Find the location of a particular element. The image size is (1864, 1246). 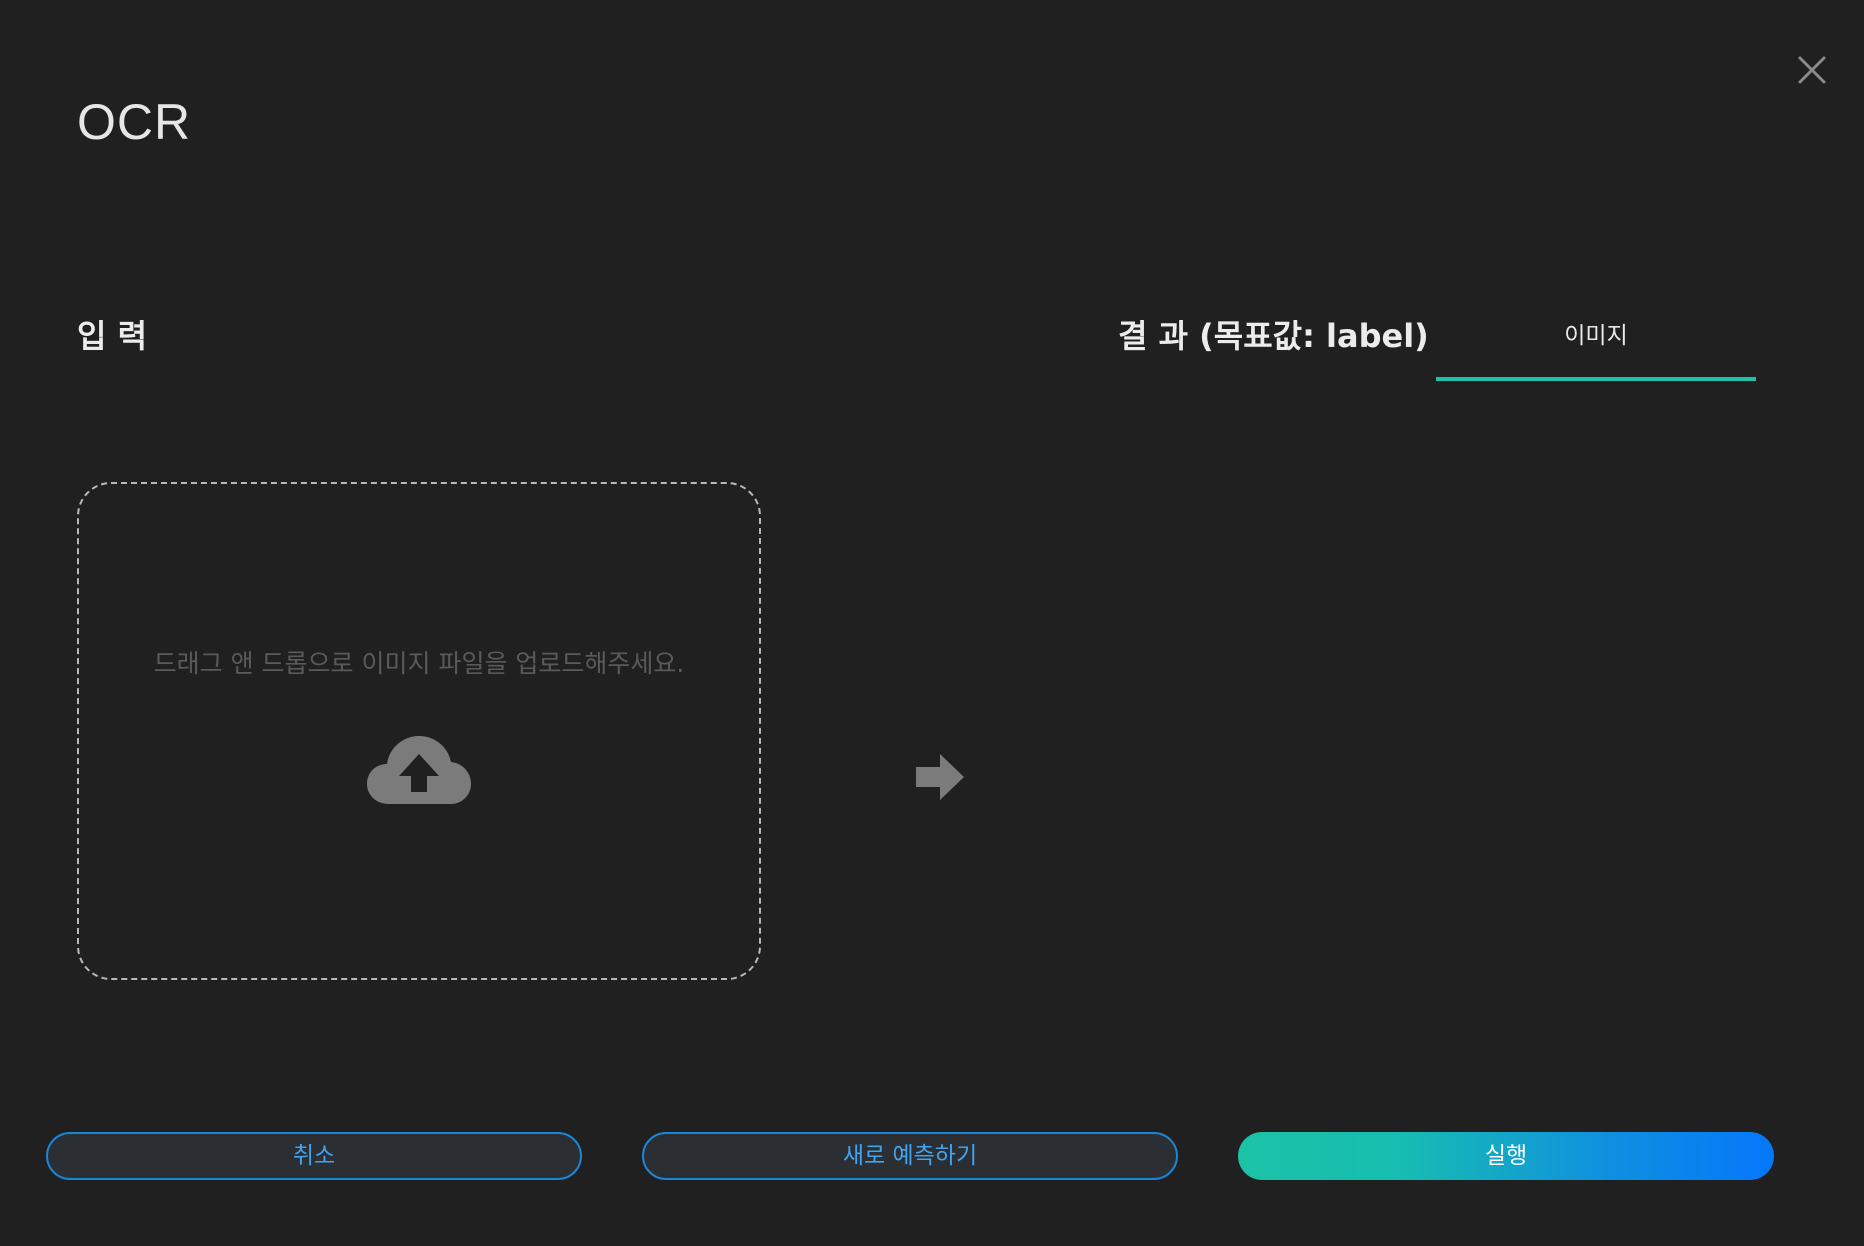

run-button: 실행 is located at coordinates (1506, 1156).